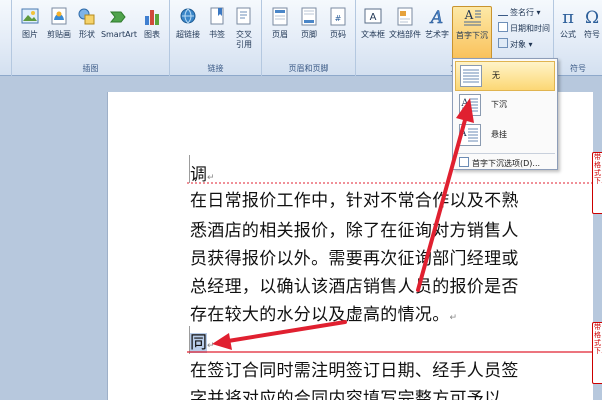 Image resolution: width=602 pixels, height=400 pixels. What do you see at coordinates (471, 76) in the screenshot?
I see `no-drop-cap-icon` at bounding box center [471, 76].